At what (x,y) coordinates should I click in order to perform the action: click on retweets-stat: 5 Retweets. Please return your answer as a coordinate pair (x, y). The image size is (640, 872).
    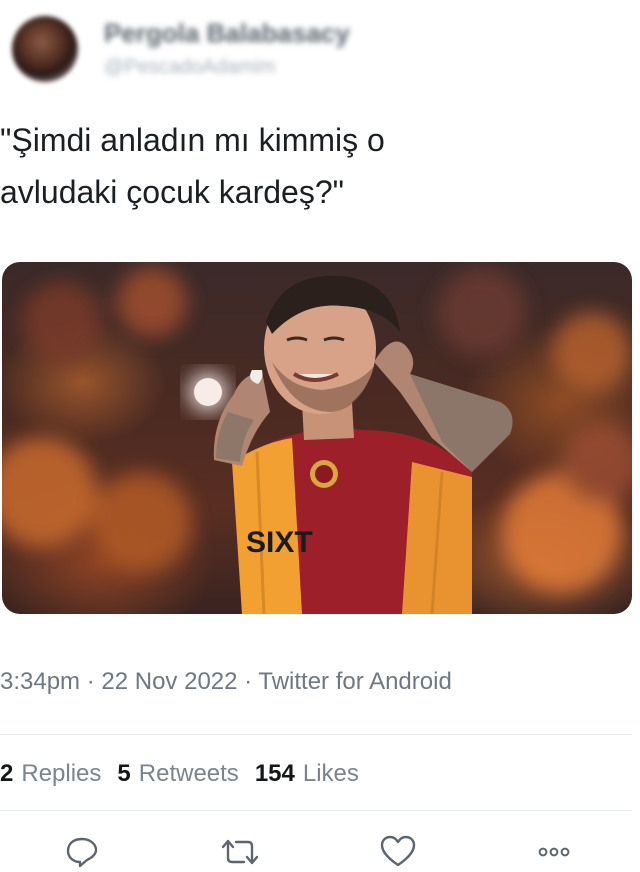
    Looking at the image, I should click on (177, 774).